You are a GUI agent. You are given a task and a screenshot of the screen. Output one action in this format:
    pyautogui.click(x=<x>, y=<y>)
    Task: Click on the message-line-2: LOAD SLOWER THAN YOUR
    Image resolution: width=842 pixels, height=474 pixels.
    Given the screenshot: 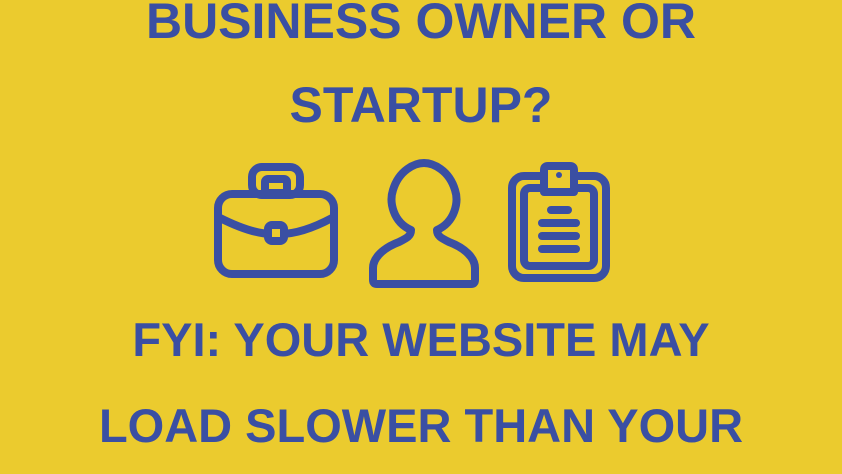 What is the action you would take?
    pyautogui.click(x=421, y=425)
    